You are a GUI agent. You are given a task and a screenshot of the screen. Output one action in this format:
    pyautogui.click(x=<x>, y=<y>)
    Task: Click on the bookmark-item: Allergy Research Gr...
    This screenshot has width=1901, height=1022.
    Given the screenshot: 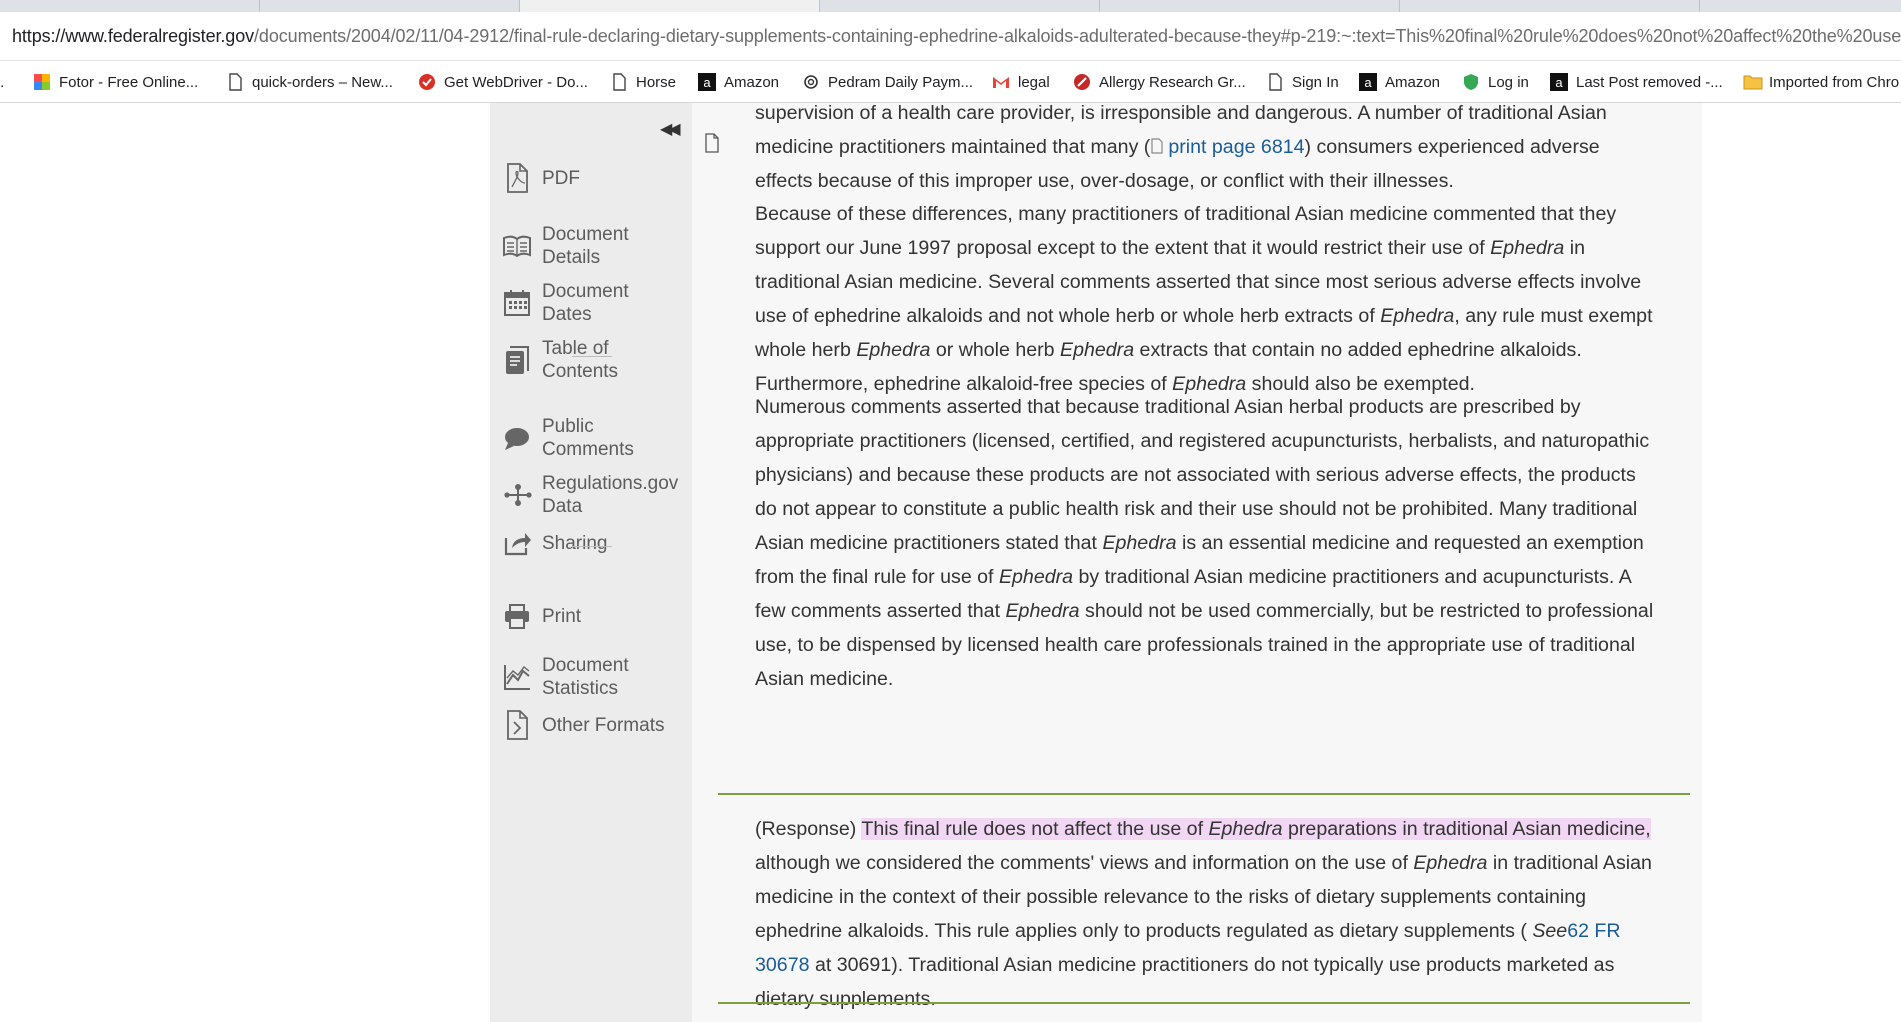 What is the action you would take?
    pyautogui.click(x=1159, y=82)
    